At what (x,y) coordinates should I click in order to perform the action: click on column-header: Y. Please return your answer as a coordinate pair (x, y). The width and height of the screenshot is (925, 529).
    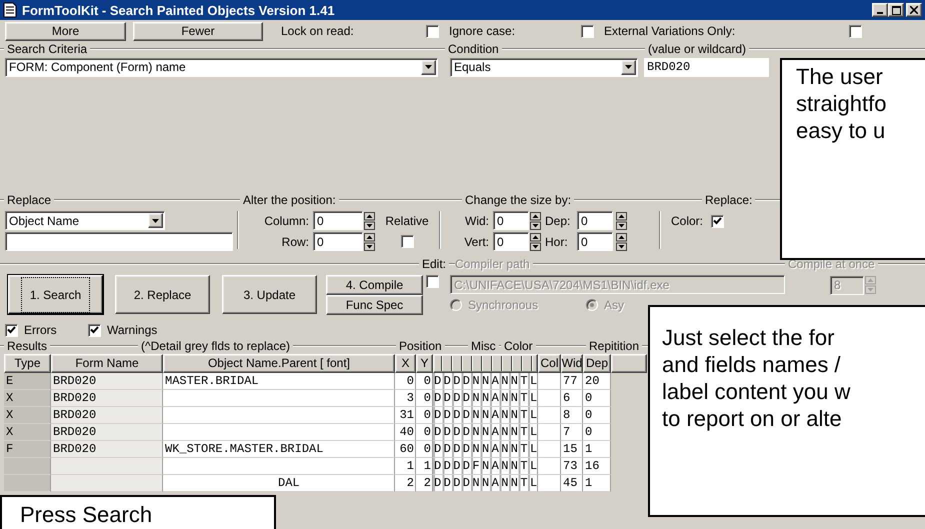
    Looking at the image, I should click on (424, 363).